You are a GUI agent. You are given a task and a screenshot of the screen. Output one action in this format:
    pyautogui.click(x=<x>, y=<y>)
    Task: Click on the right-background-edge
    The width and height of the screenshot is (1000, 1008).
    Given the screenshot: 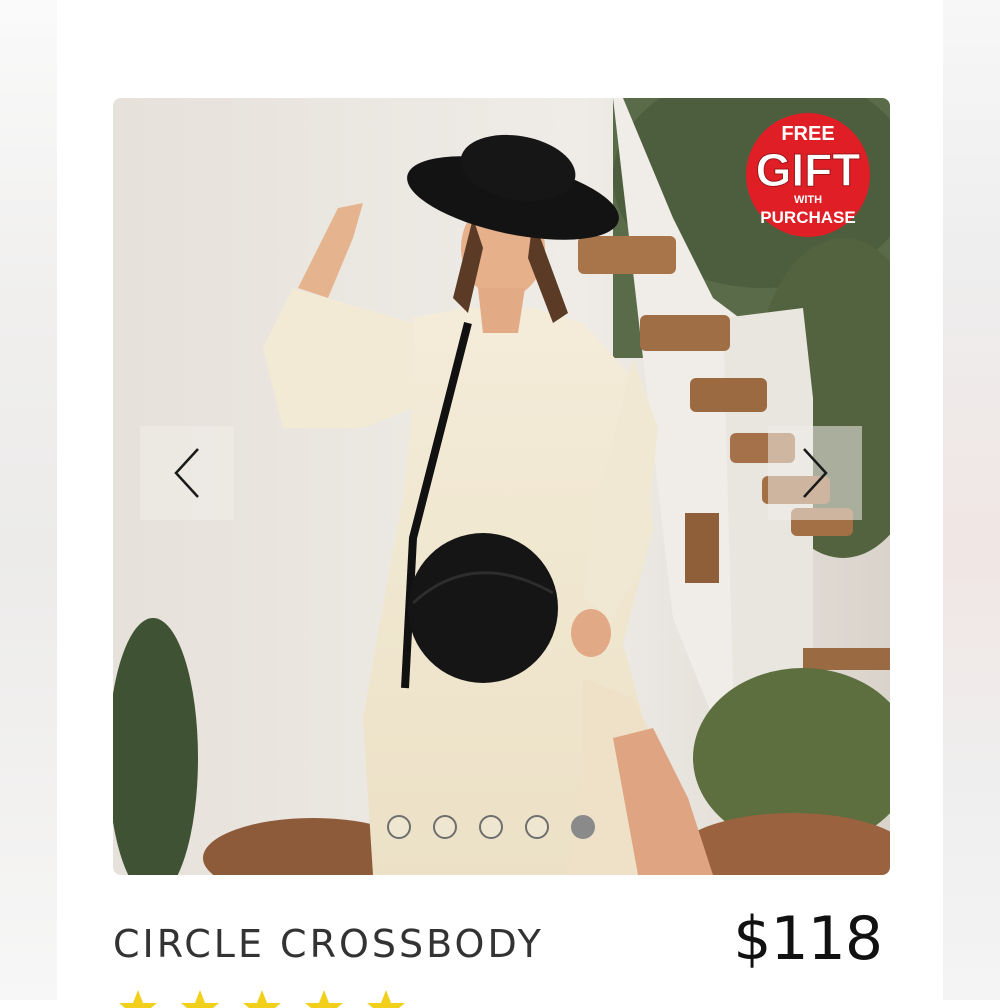 What is the action you would take?
    pyautogui.click(x=971, y=500)
    